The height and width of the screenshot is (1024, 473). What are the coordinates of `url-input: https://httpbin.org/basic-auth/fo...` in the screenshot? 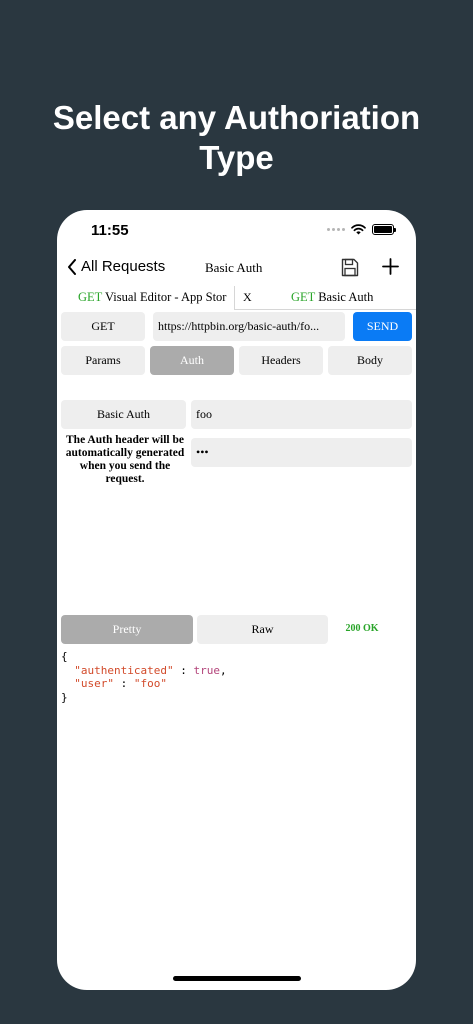 It's located at (249, 326).